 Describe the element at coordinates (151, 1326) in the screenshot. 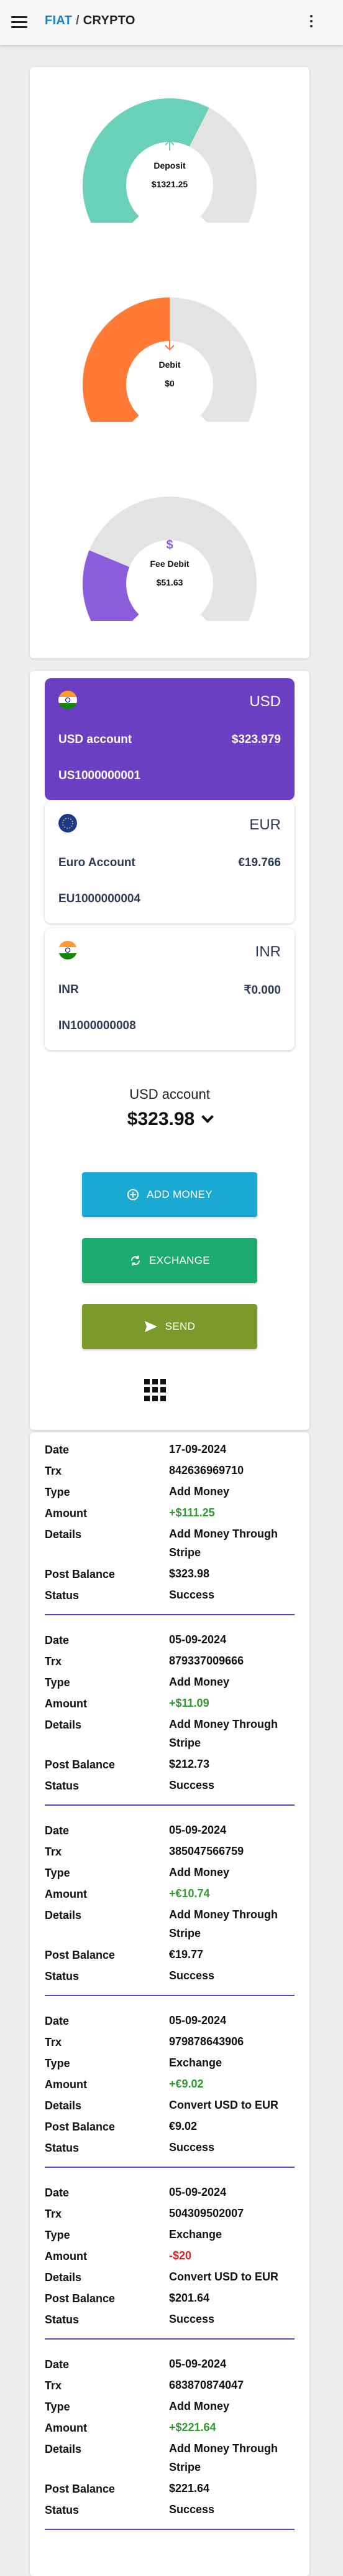

I see `send-icon` at that location.